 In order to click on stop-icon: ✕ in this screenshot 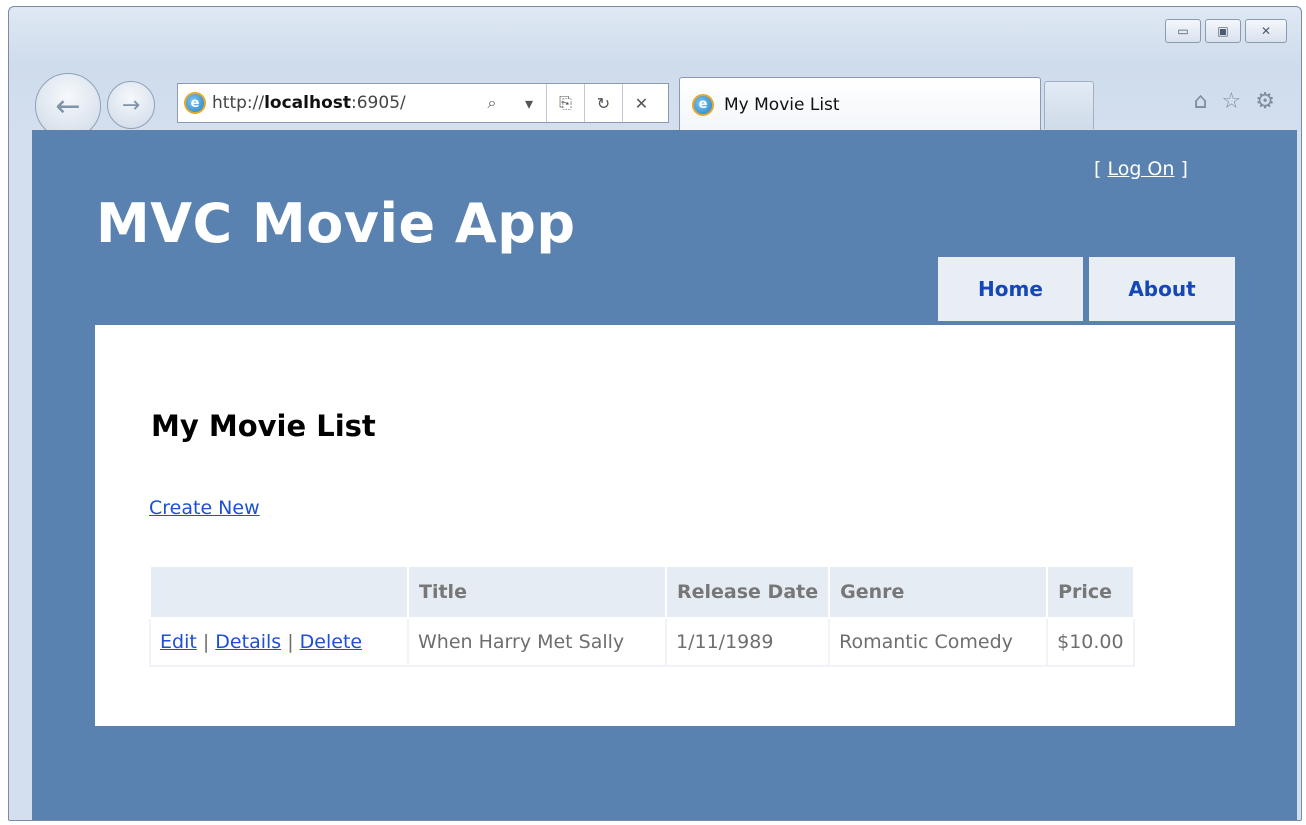, I will do `click(641, 103)`.